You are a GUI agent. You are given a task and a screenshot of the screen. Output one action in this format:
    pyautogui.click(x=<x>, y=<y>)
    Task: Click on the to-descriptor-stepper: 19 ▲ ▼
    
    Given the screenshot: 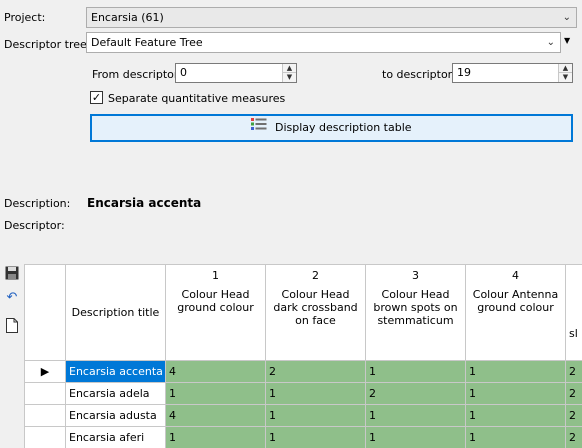 What is the action you would take?
    pyautogui.click(x=512, y=73)
    